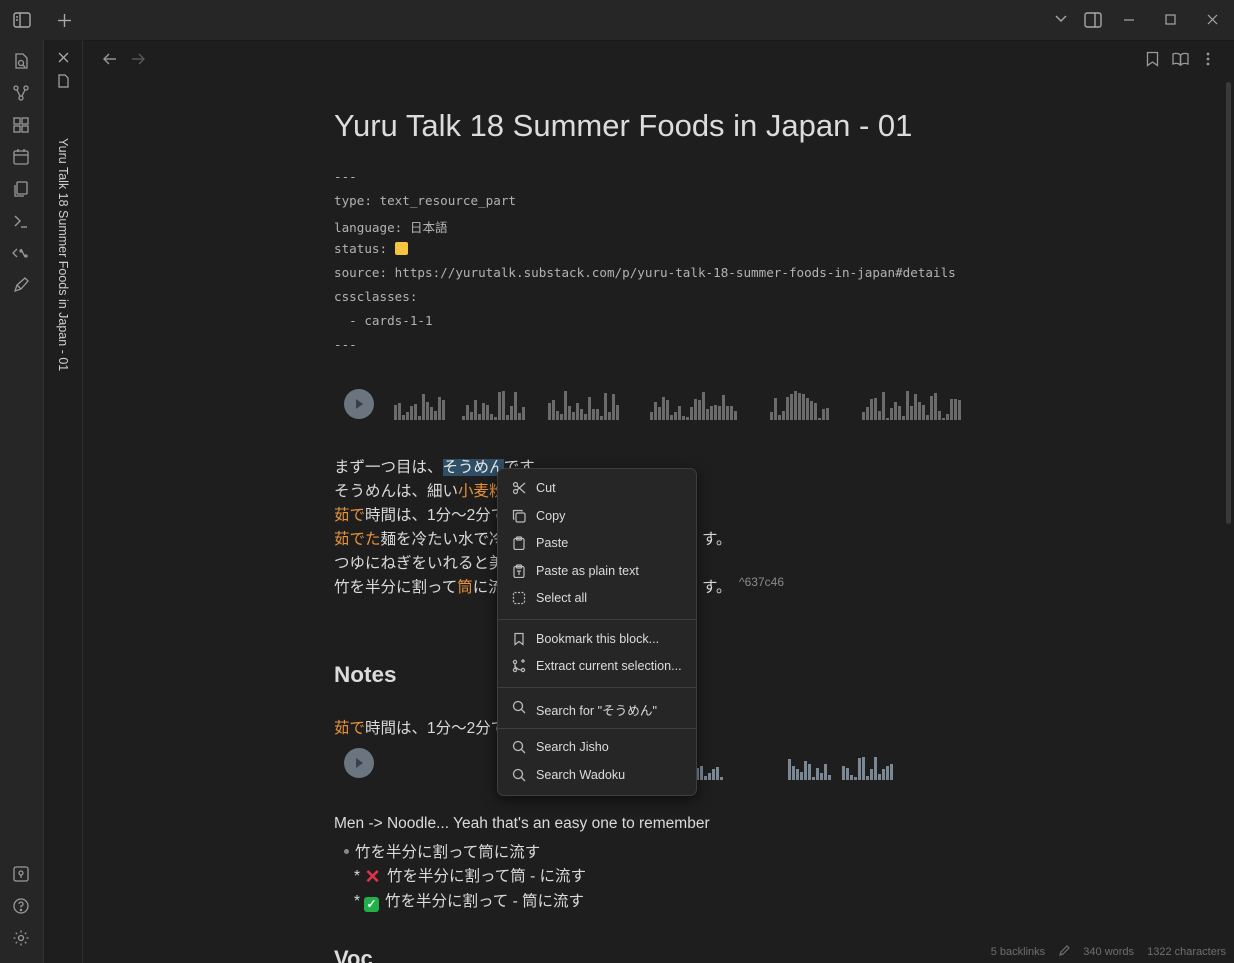 This screenshot has width=1234, height=963. What do you see at coordinates (717, 587) in the screenshot?
I see `transcript-line-tail: す。` at bounding box center [717, 587].